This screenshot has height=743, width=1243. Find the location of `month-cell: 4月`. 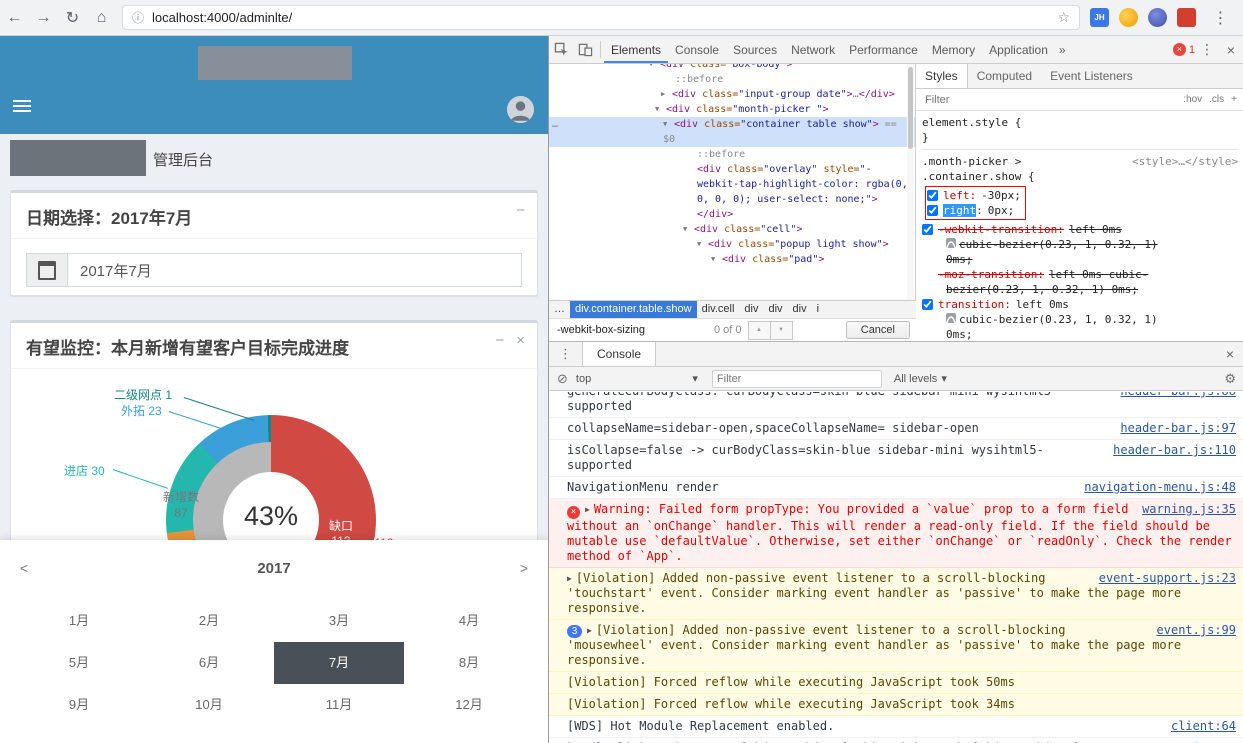

month-cell: 4月 is located at coordinates (469, 621).